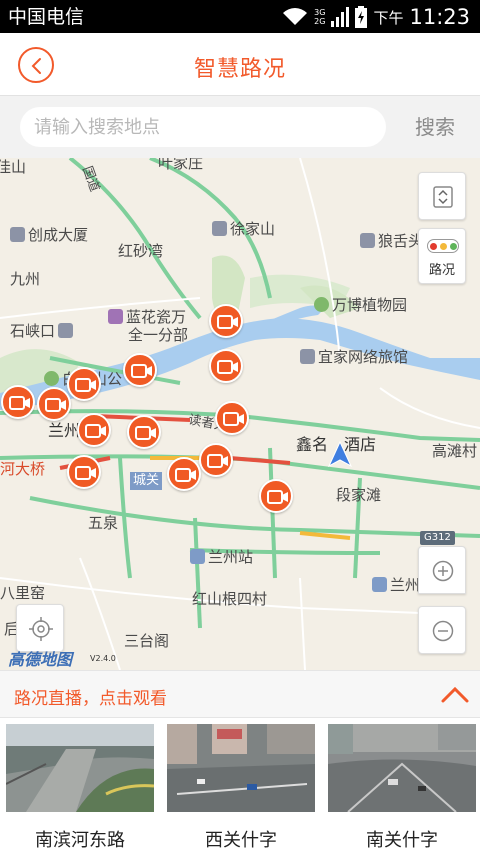  Describe the element at coordinates (90, 699) in the screenshot. I see `live-feed-title: 路况直播，点击观看` at that location.